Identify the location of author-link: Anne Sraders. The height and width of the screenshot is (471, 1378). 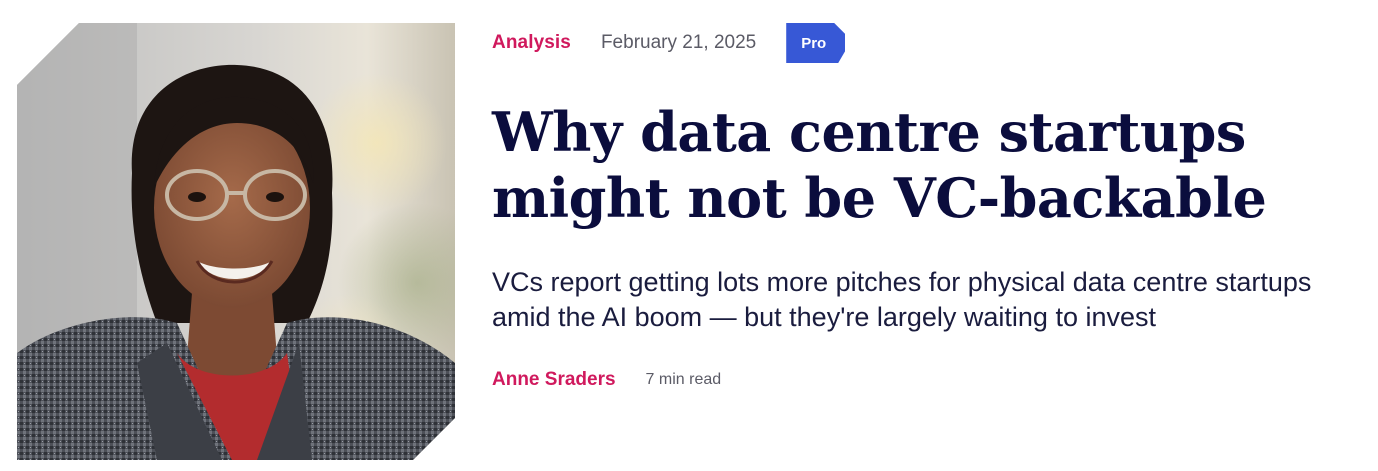
(554, 380).